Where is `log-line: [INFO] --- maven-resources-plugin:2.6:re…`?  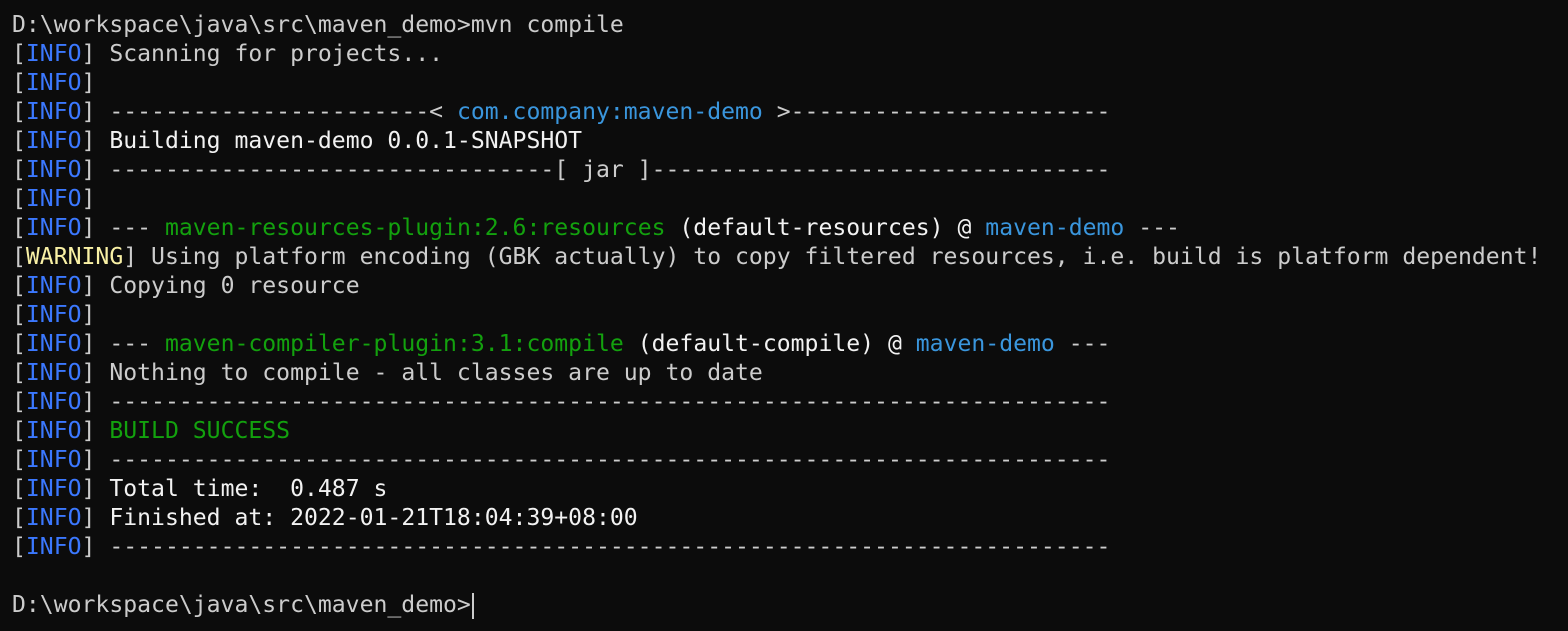 log-line: [INFO] --- maven-resources-plugin:2.6:re… is located at coordinates (596, 228).